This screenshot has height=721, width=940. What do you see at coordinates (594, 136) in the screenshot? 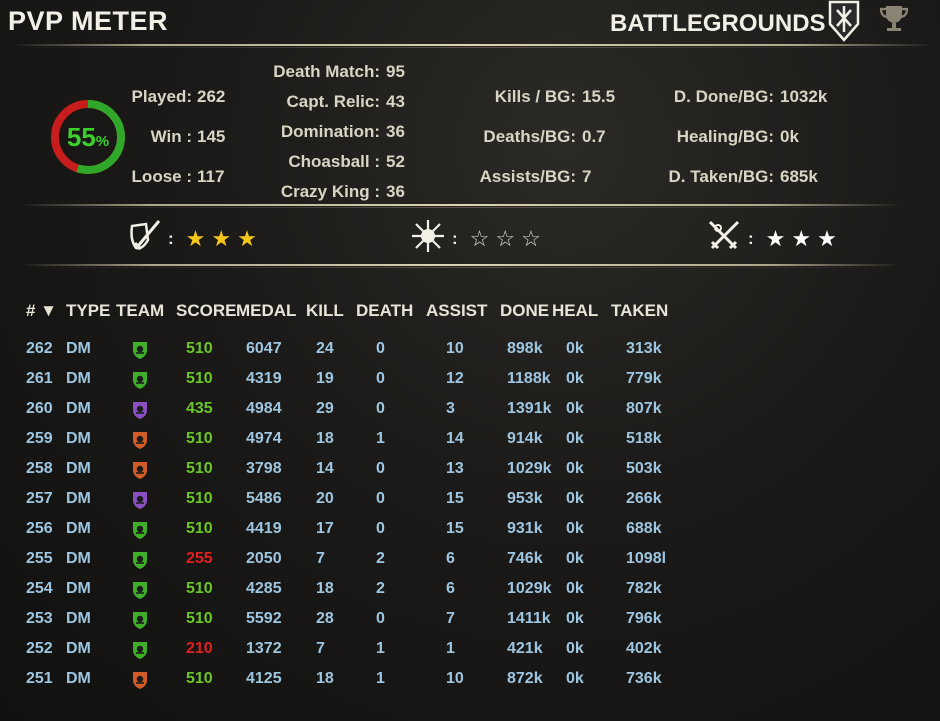
I see `deaths-per-bg-value: 0.7` at bounding box center [594, 136].